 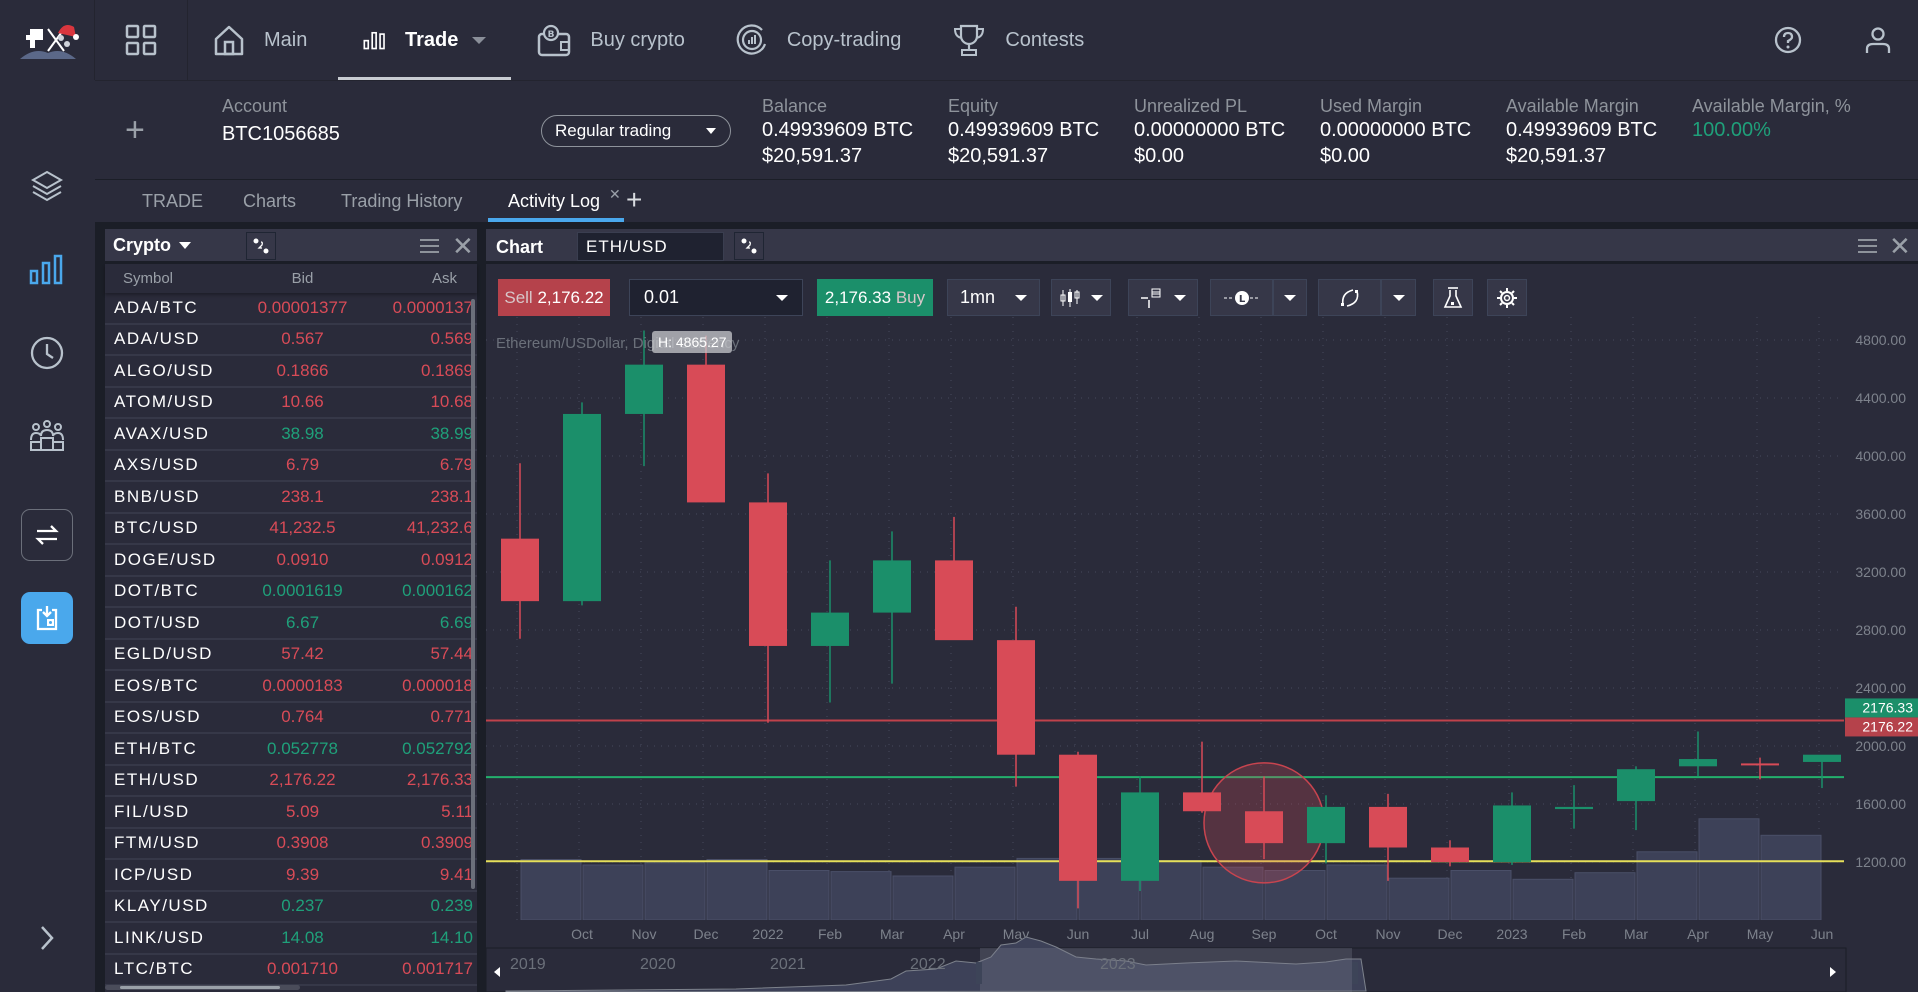 I want to click on row-ask: 0.000162, so click(x=421, y=591).